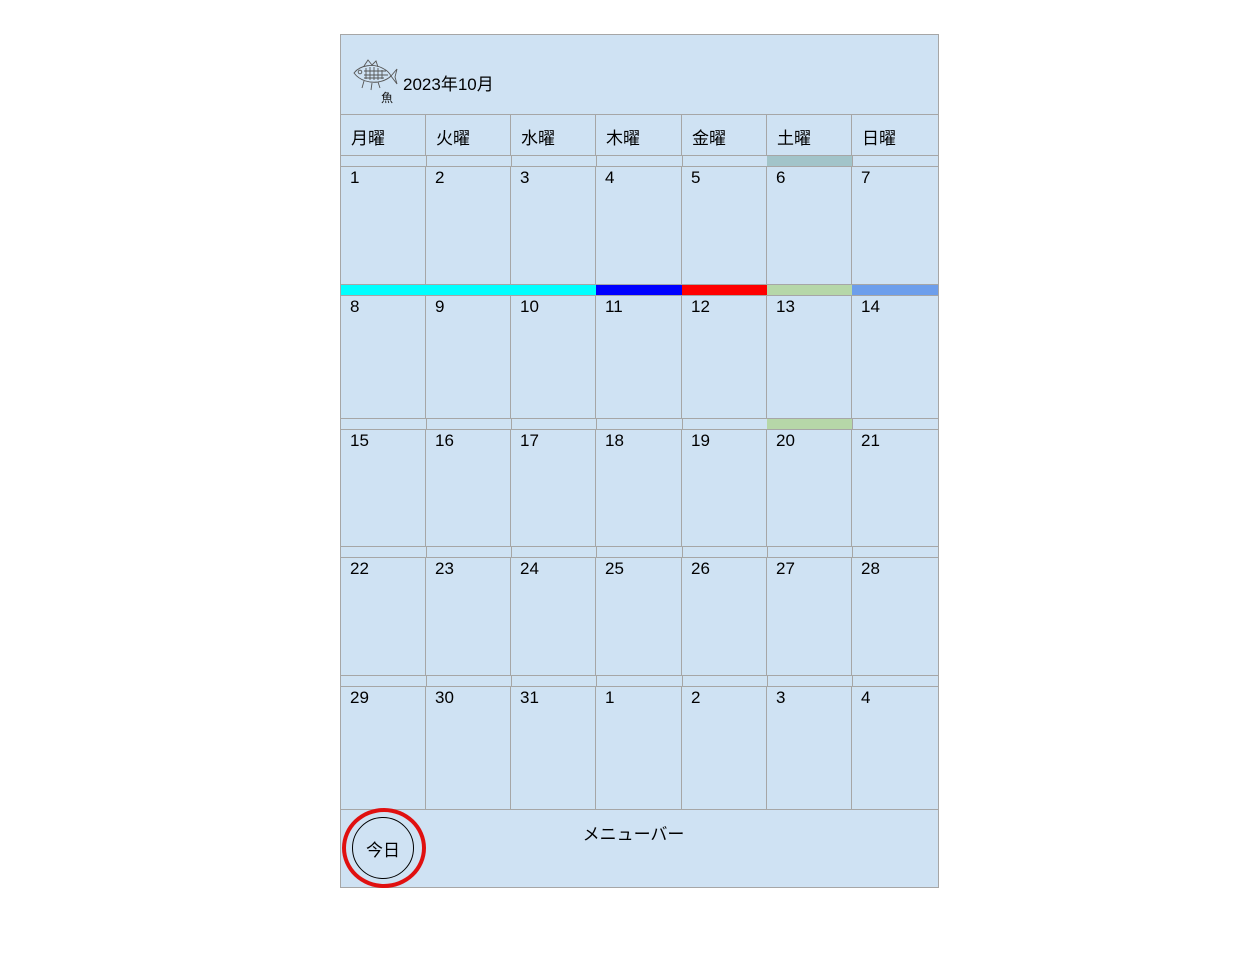  Describe the element at coordinates (700, 440) in the screenshot. I see `day-number: 19` at that location.